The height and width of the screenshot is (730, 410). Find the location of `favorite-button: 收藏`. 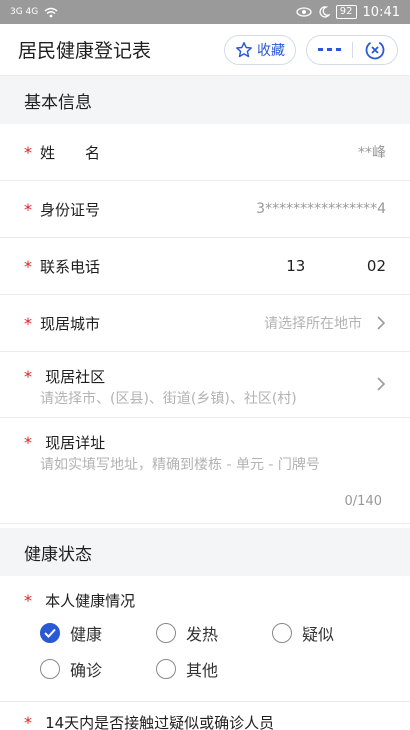

favorite-button: 收藏 is located at coordinates (260, 49).